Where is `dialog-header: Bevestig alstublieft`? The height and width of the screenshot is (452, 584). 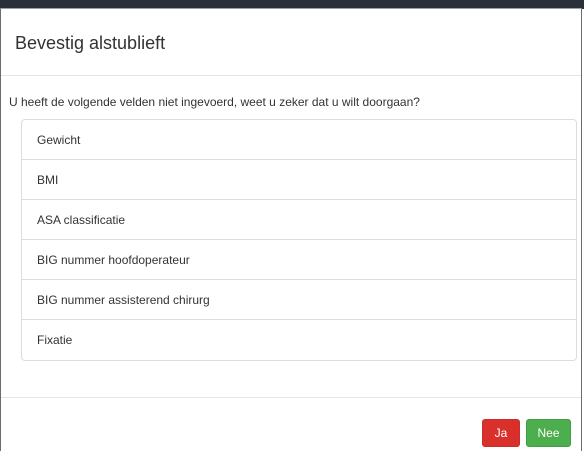
dialog-header: Bevestig alstublieft is located at coordinates (291, 42).